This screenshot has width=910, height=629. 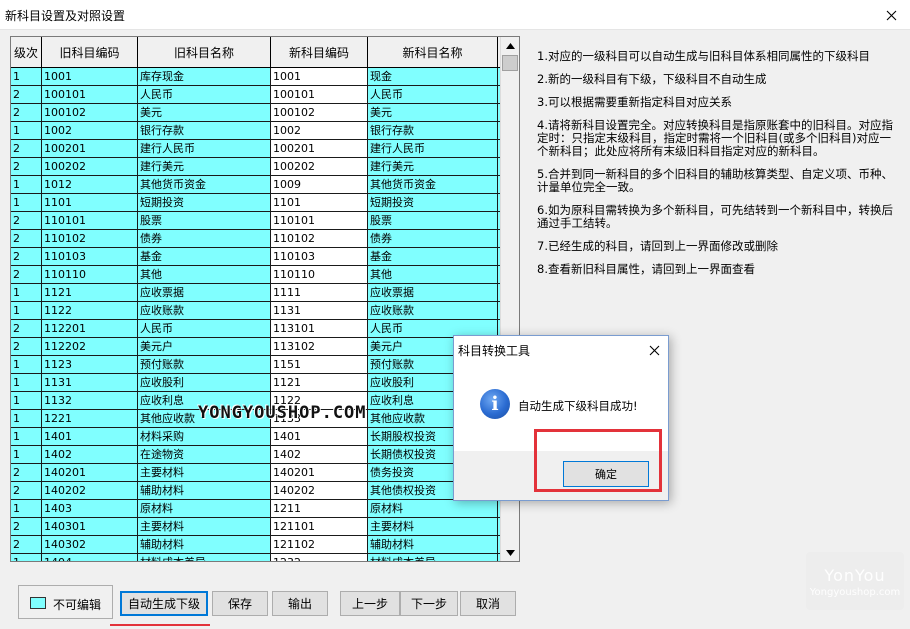 What do you see at coordinates (256, 527) in the screenshot?
I see `table-row: 2 140301 主要材料 121101 主要材料` at bounding box center [256, 527].